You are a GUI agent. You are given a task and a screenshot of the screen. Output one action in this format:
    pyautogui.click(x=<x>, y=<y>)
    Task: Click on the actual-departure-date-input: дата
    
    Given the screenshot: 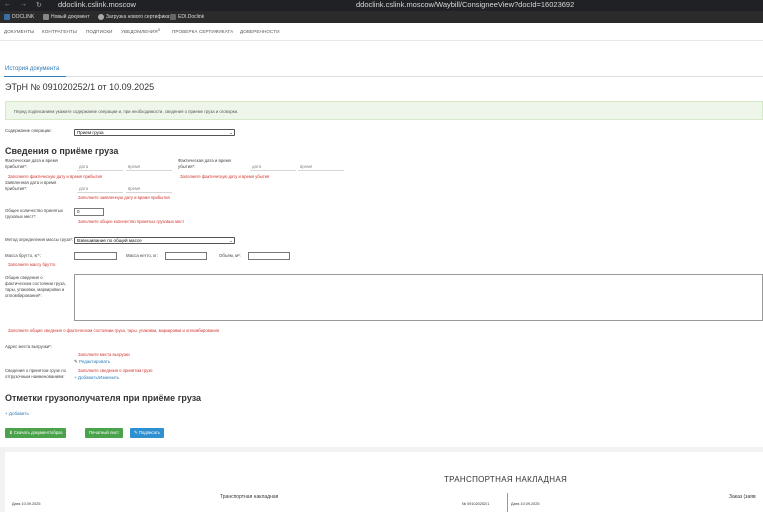 What is the action you would take?
    pyautogui.click(x=256, y=166)
    